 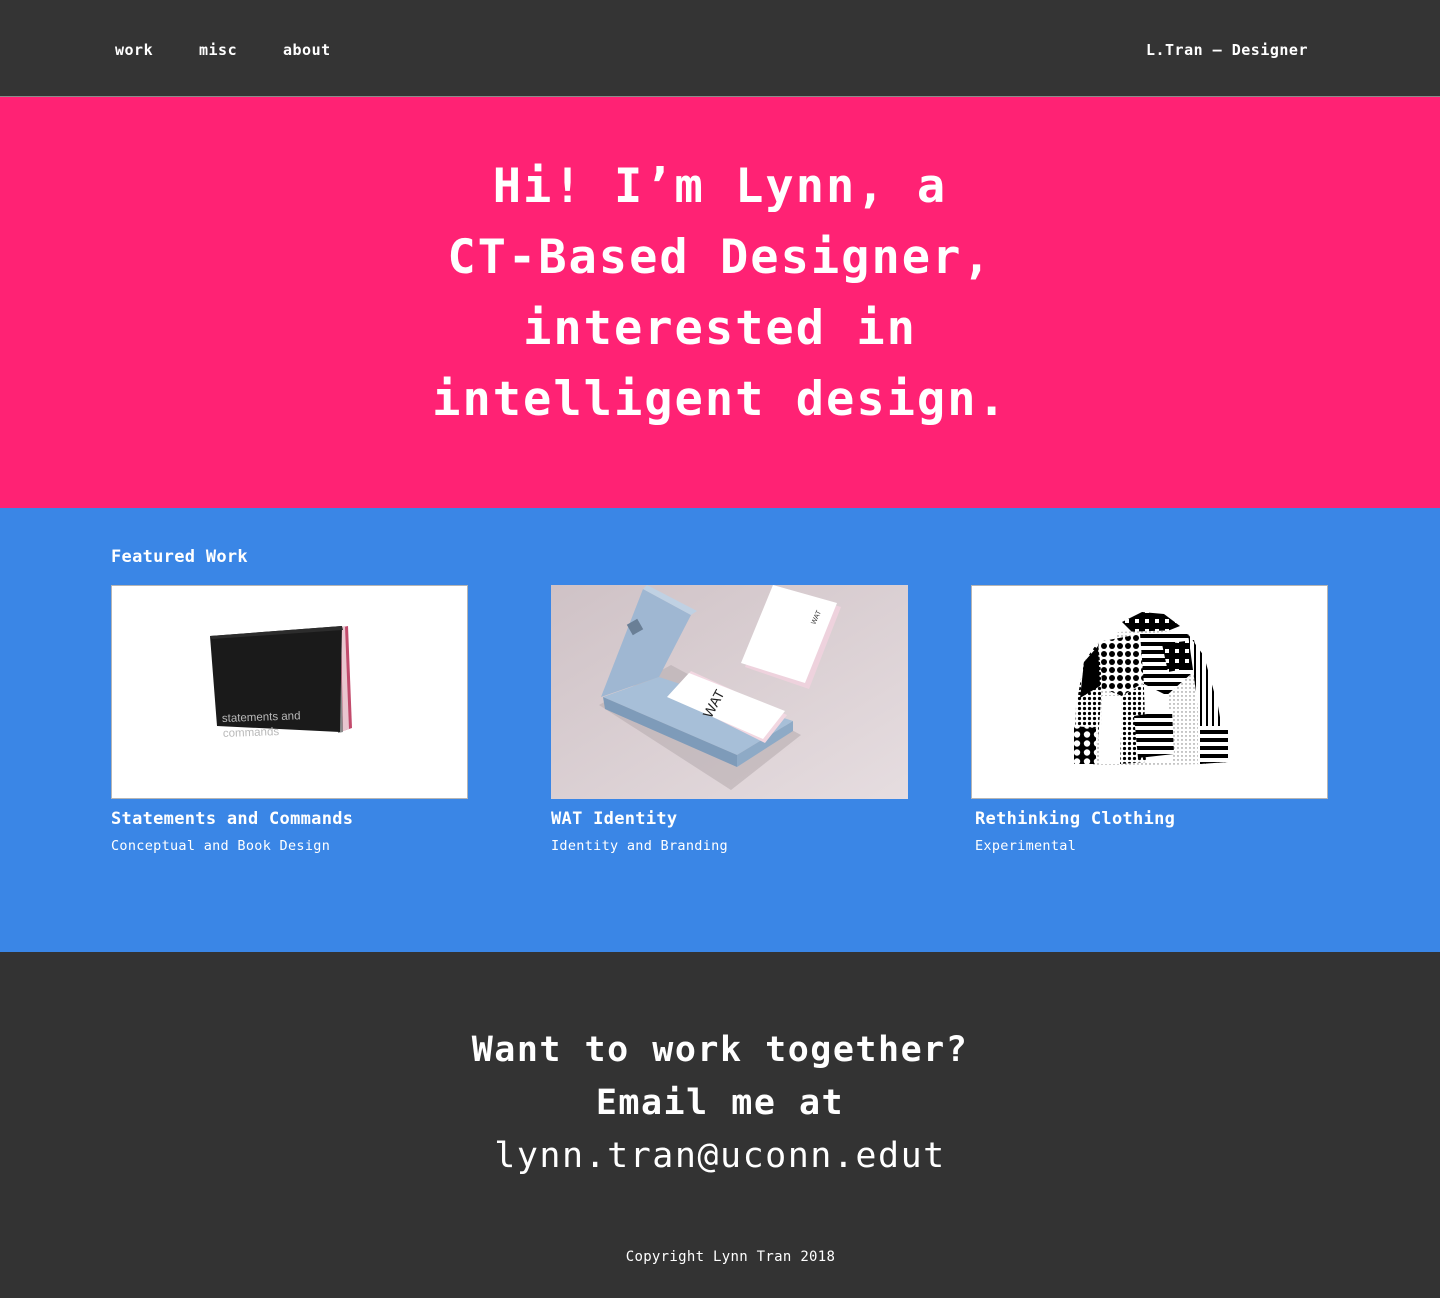 What do you see at coordinates (720, 1156) in the screenshot?
I see `contact-email-link: lynn.tran@uconn.edut` at bounding box center [720, 1156].